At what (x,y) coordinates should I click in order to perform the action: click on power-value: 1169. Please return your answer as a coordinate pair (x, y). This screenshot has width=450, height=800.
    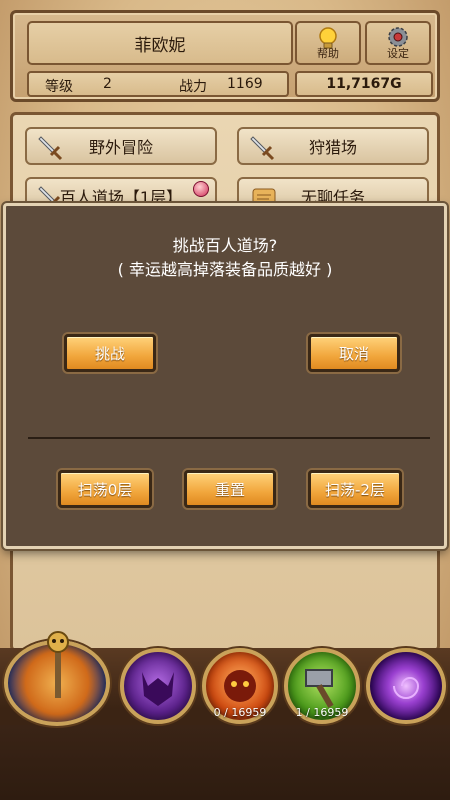
    Looking at the image, I should click on (245, 84).